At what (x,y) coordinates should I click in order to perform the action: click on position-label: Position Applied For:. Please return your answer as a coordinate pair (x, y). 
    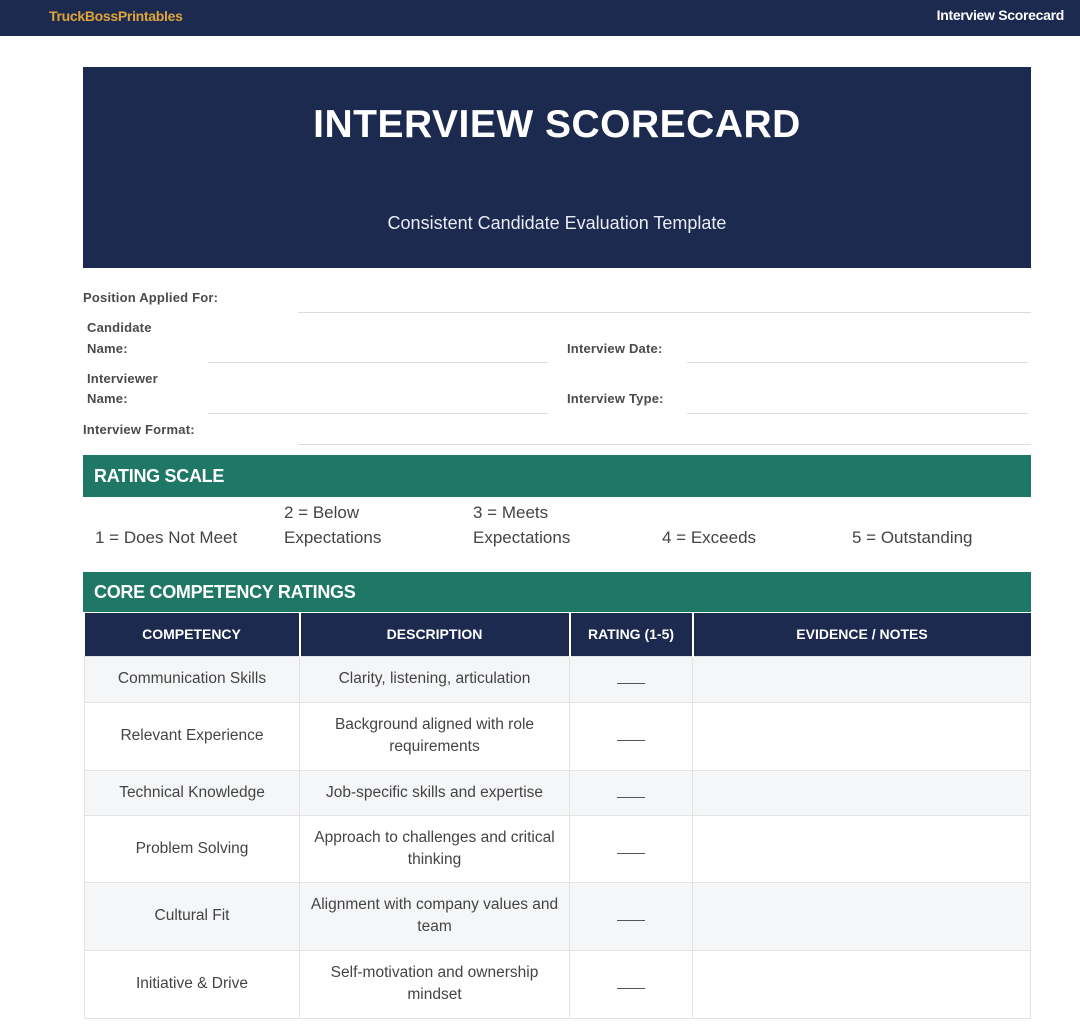
    Looking at the image, I should click on (151, 297).